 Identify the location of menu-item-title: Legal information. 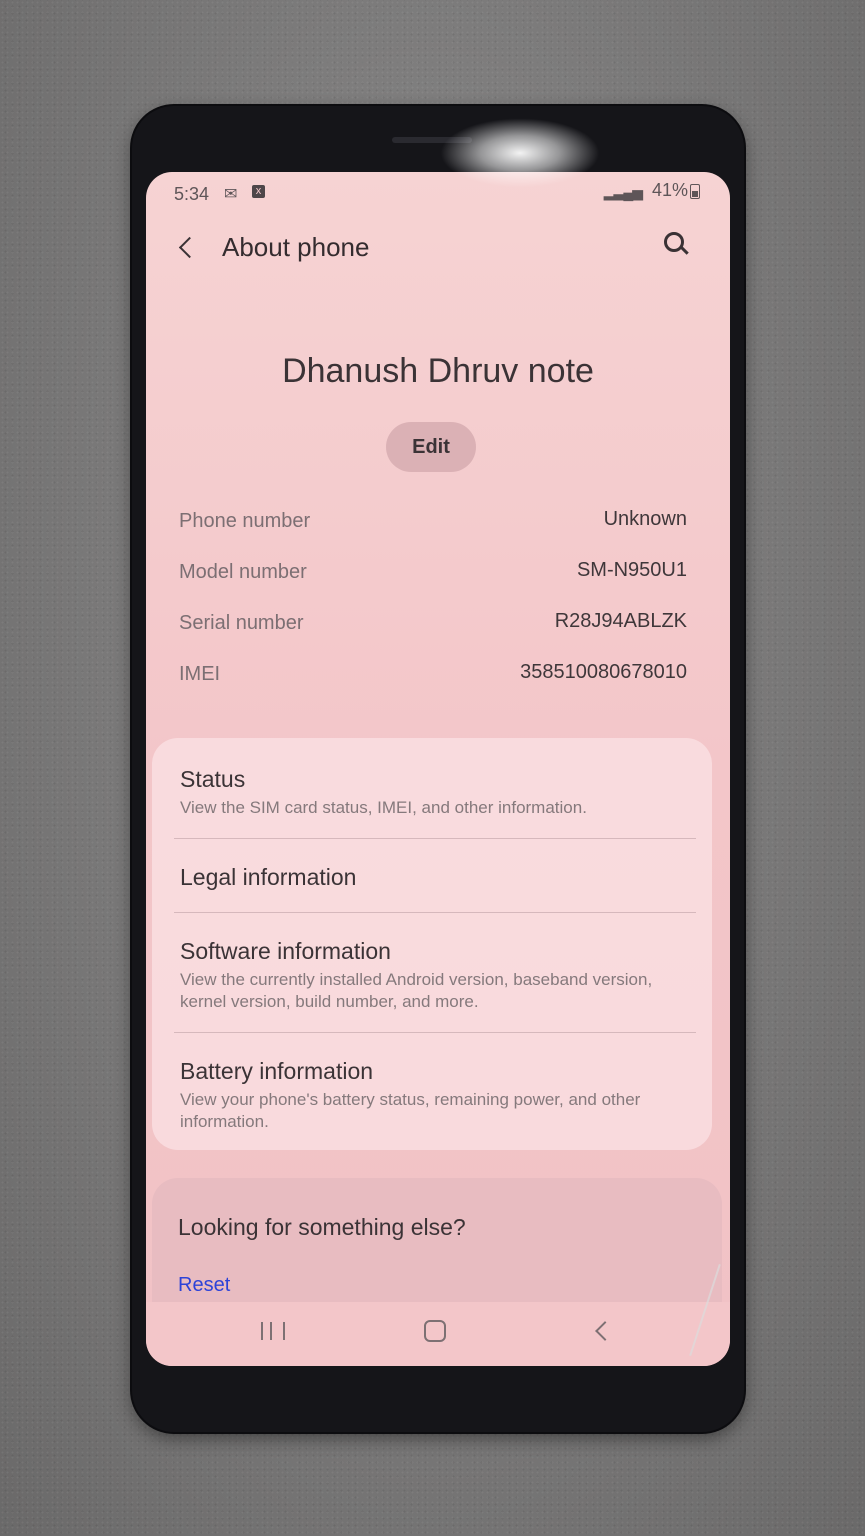
(268, 877).